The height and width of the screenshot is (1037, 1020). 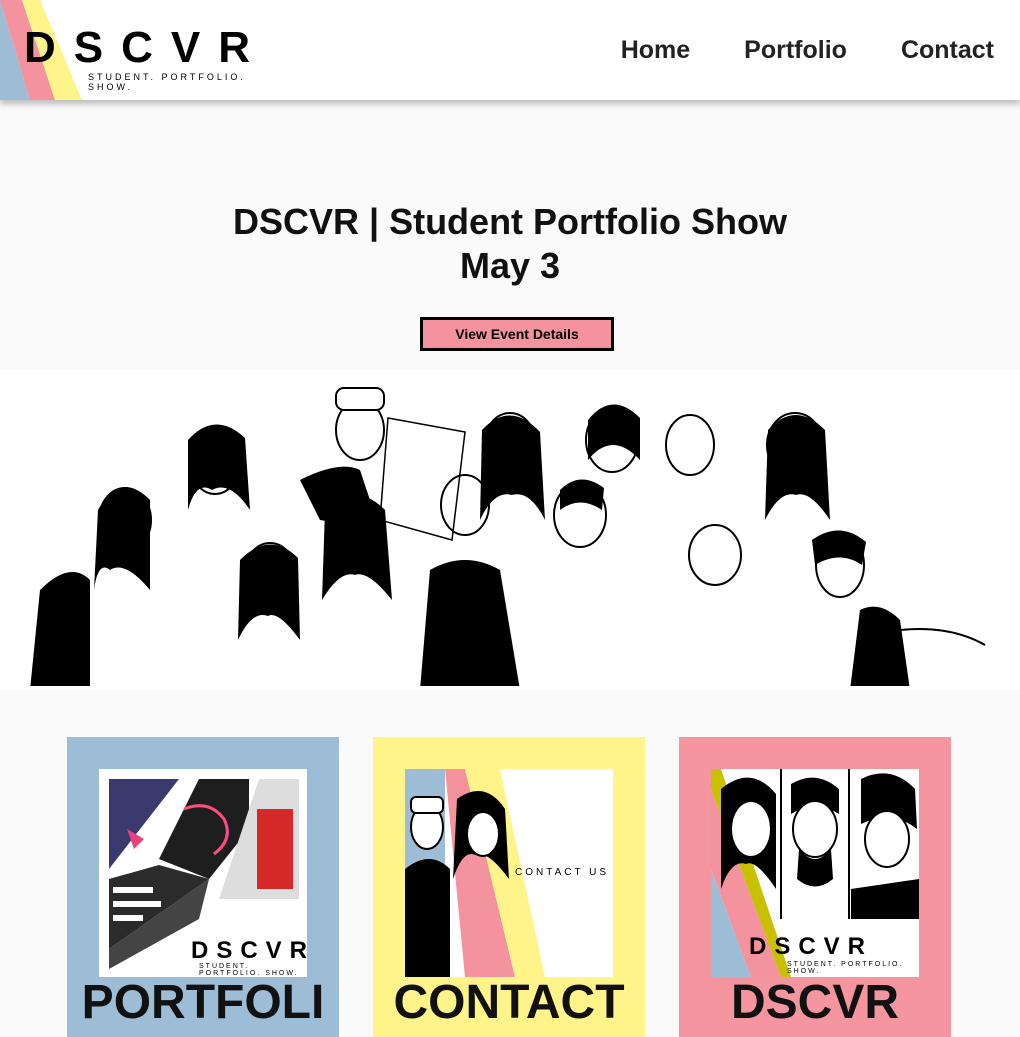 I want to click on main-nav: Home Portfolio Contact, so click(x=807, y=50).